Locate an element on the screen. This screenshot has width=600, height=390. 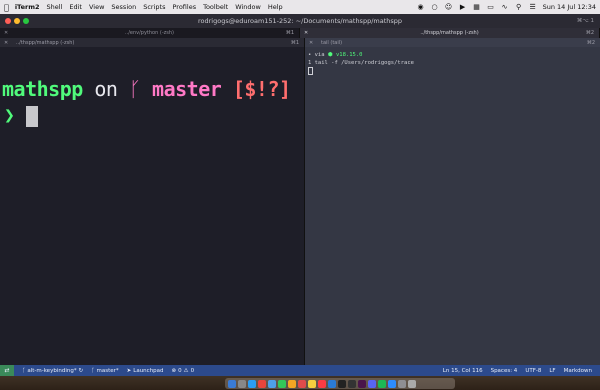
maximize-window-button is located at coordinates (26, 21).